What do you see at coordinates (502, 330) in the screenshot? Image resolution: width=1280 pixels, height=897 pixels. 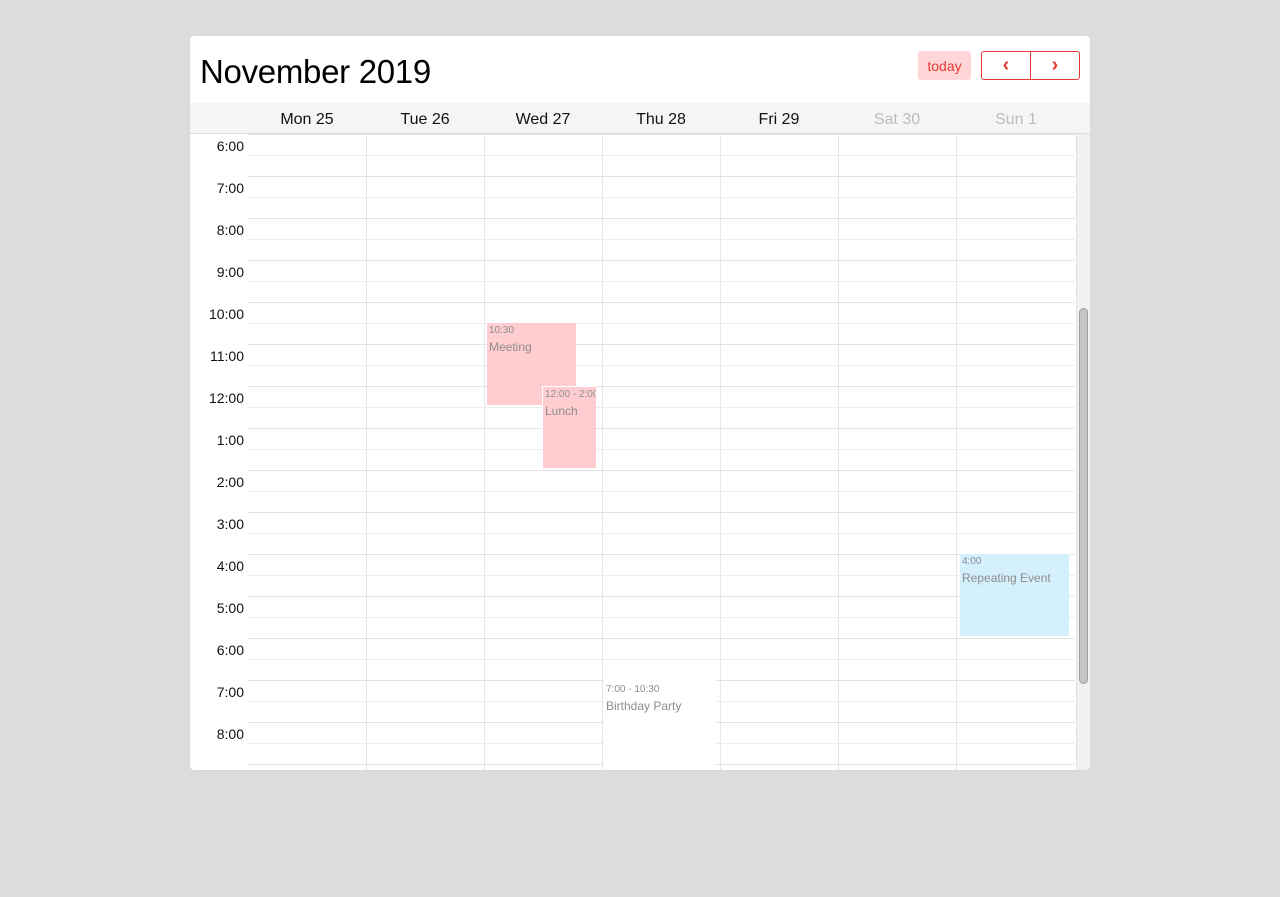 I see `event-time: 10:30` at bounding box center [502, 330].